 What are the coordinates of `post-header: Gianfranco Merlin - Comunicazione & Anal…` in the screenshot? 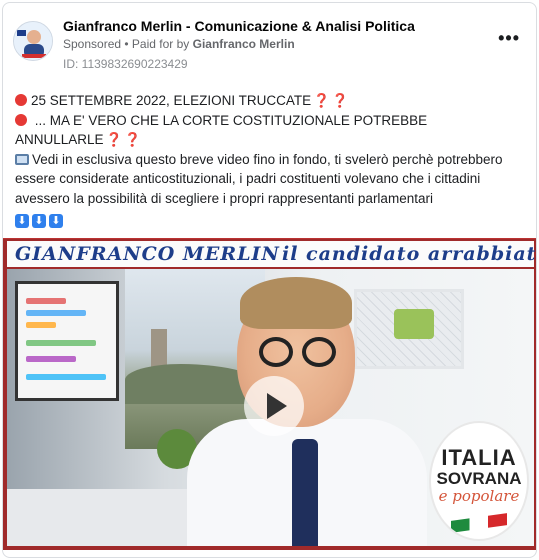 It's located at (269, 45).